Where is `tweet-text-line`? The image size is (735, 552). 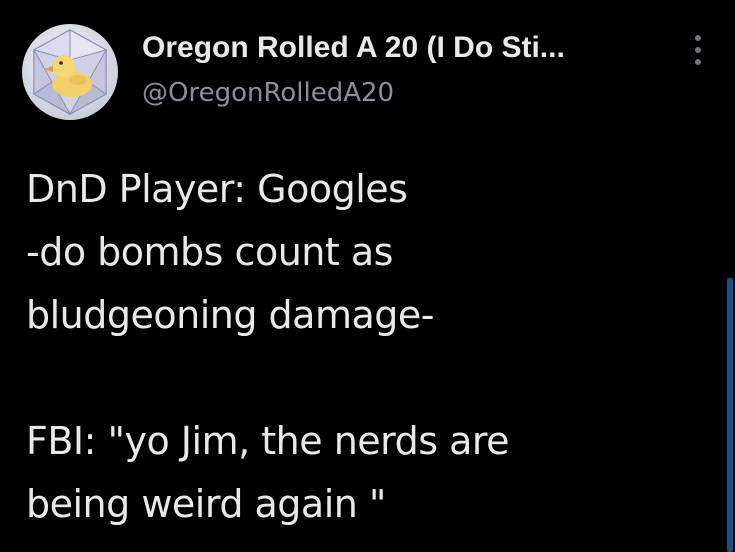 tweet-text-line is located at coordinates (366, 378).